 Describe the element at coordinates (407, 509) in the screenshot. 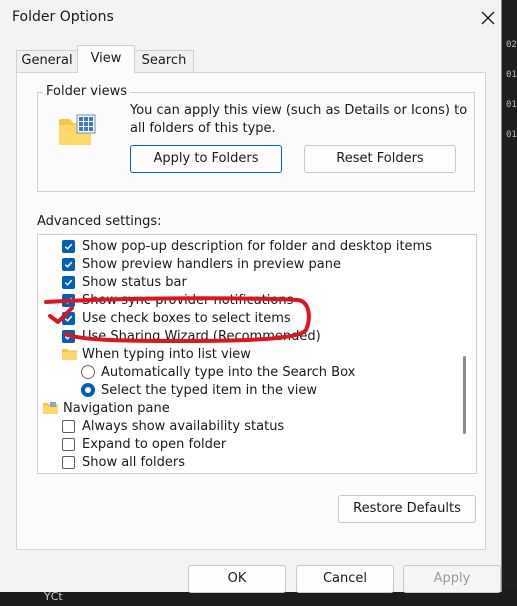

I see `restore-defaults-button: Restore Defaults` at that location.